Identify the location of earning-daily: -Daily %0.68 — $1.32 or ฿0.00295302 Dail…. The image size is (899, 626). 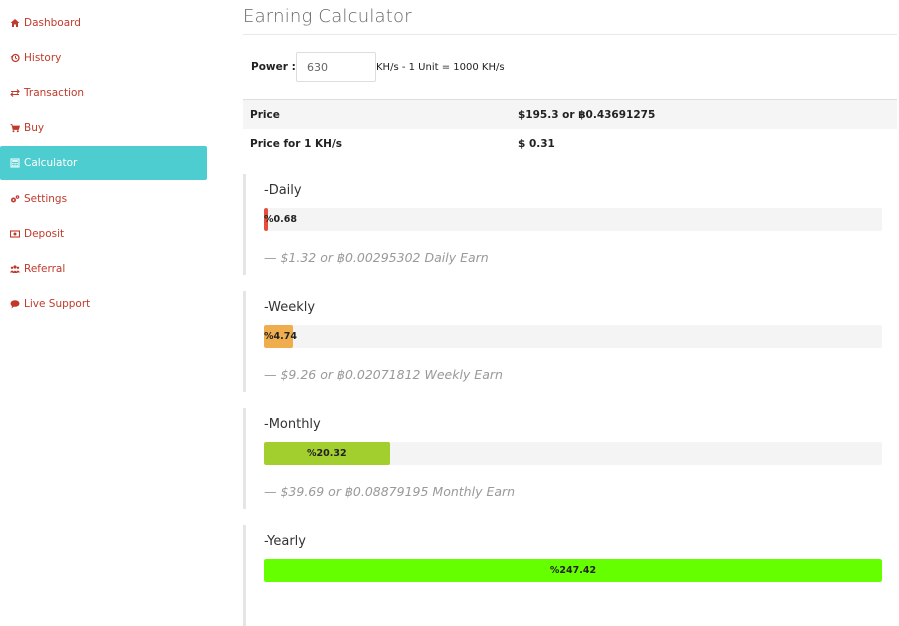
(570, 224).